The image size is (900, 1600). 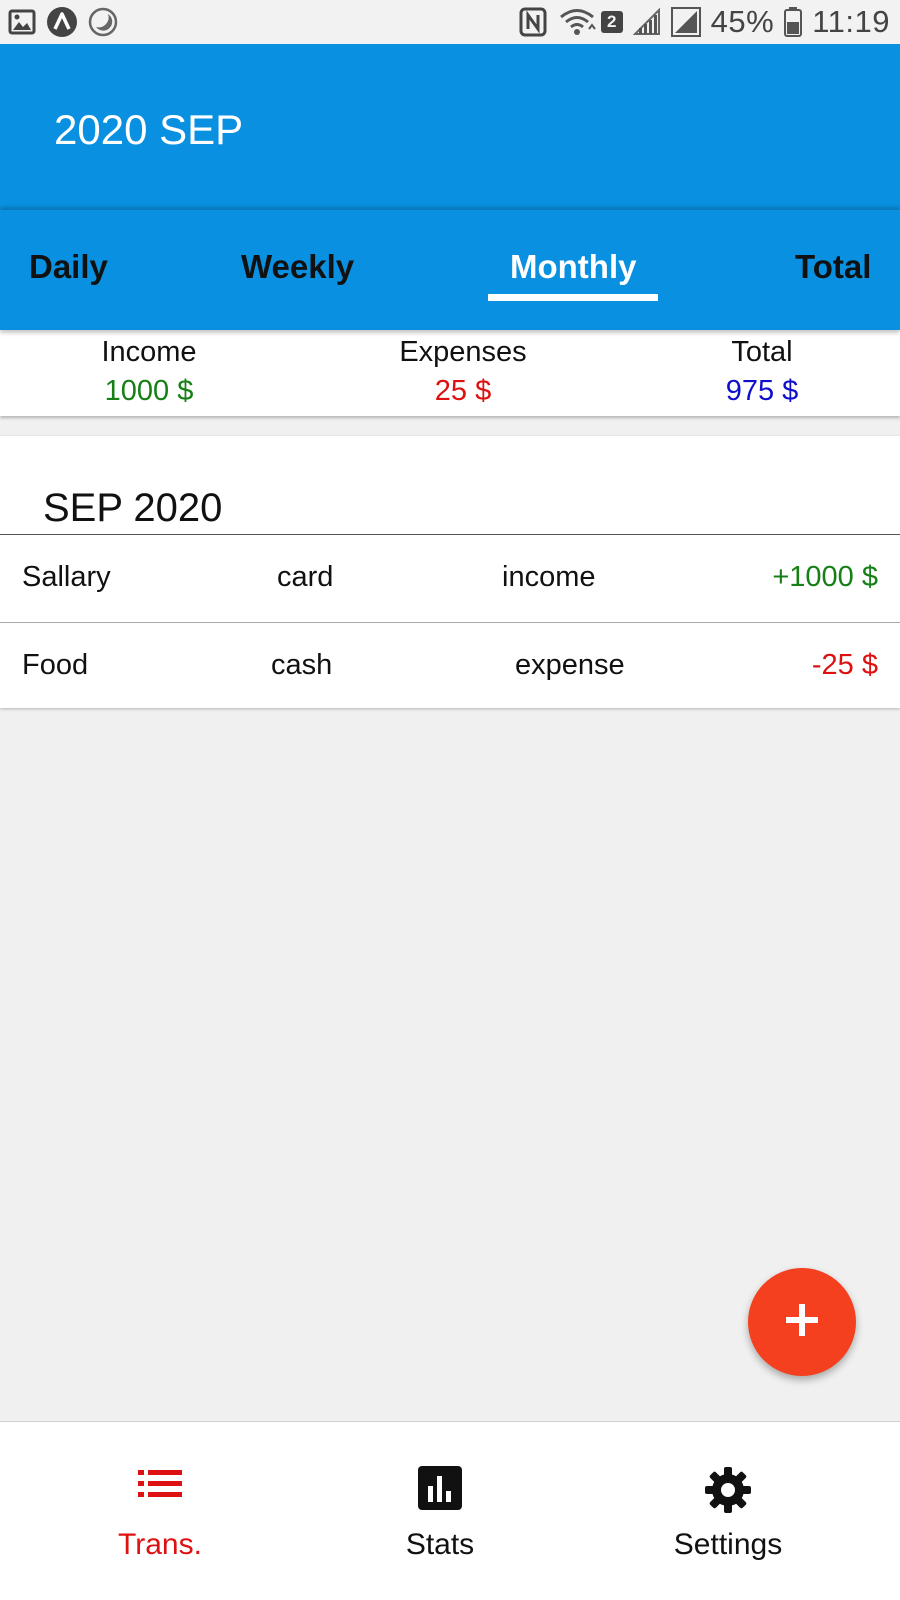 I want to click on status-left-icons, so click(x=63, y=22).